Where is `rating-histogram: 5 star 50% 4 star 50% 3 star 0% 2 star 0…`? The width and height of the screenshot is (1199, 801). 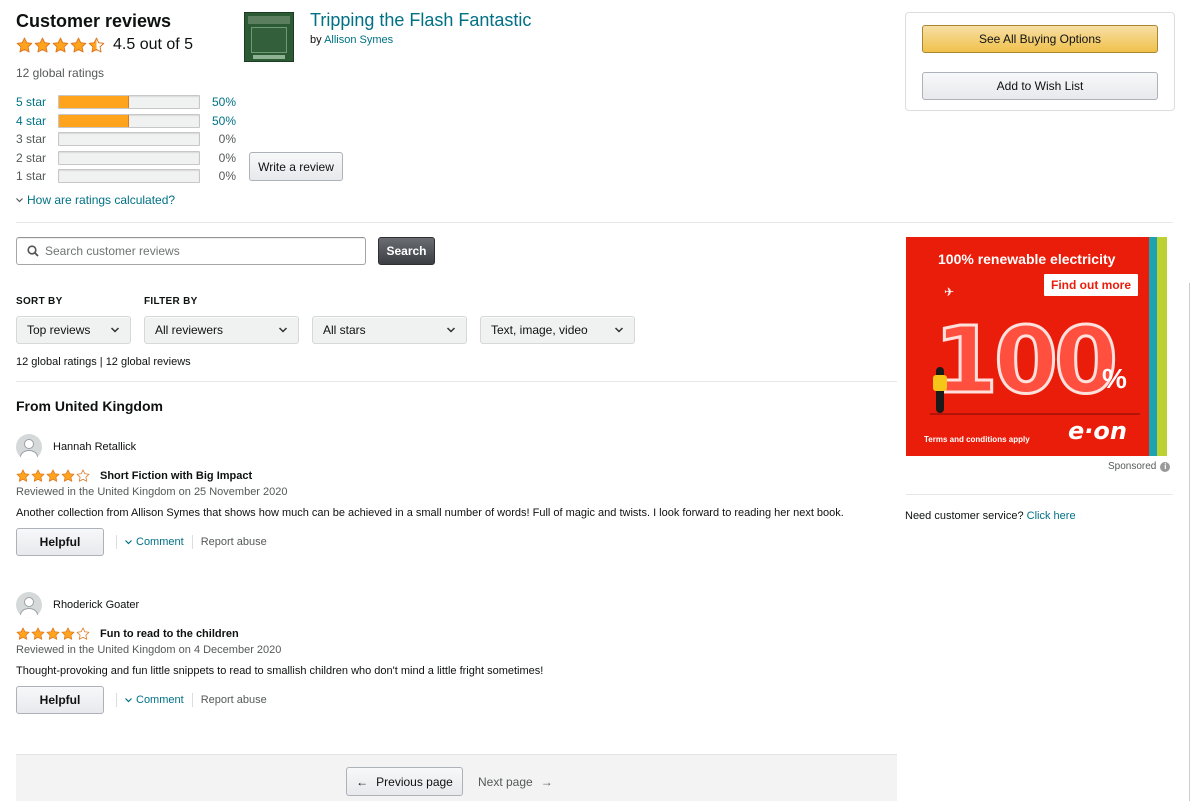 rating-histogram: 5 star 50% 4 star 50% 3 star 0% 2 star 0… is located at coordinates (126, 139).